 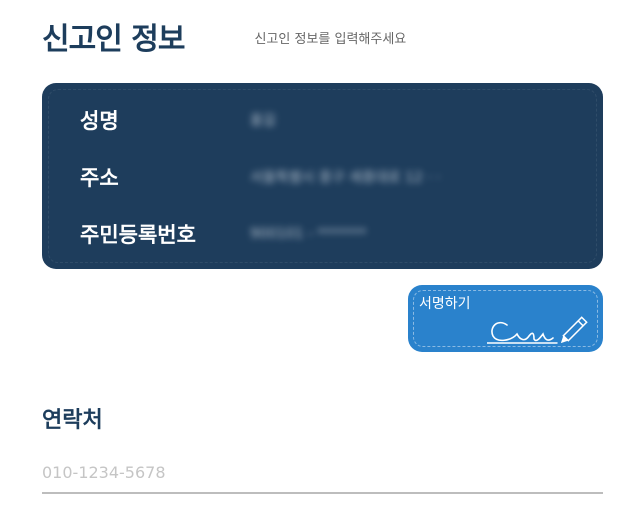 What do you see at coordinates (308, 234) in the screenshot?
I see `rrn-value: 900101 - *******` at bounding box center [308, 234].